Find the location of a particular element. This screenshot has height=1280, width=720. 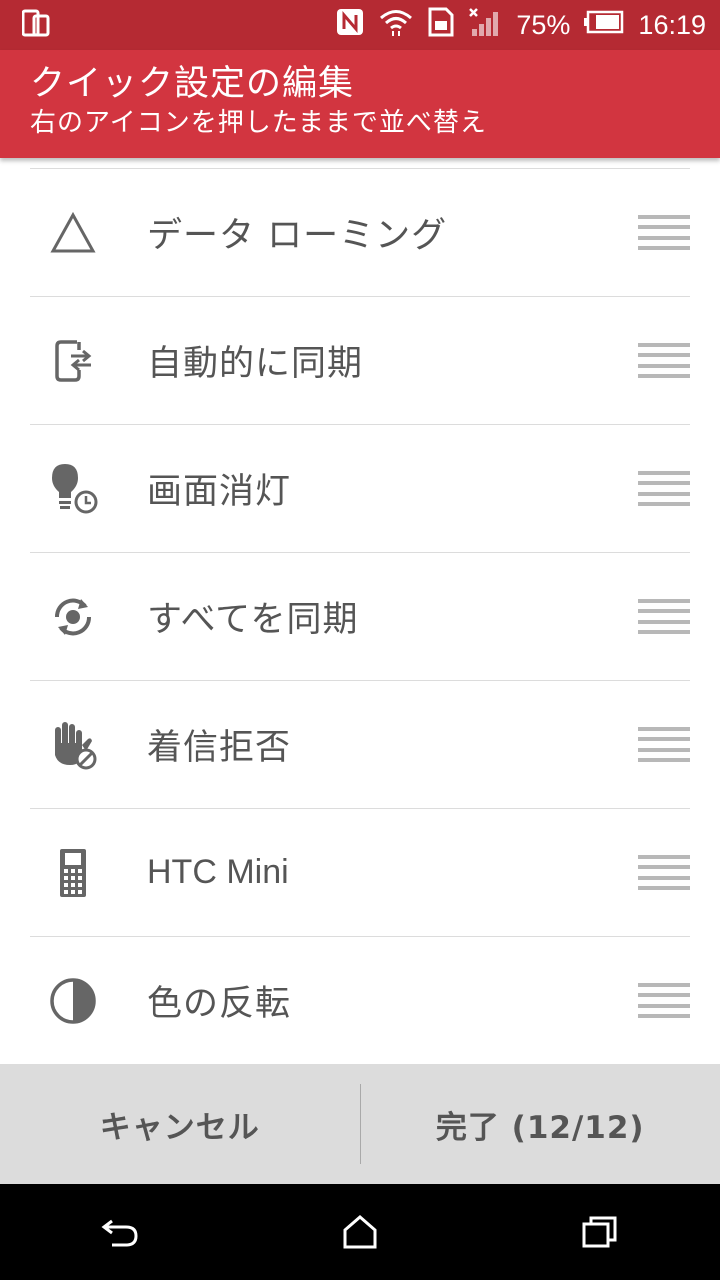

page-subtitle: 右のアイコンを押したままで並べ替え is located at coordinates (258, 123).